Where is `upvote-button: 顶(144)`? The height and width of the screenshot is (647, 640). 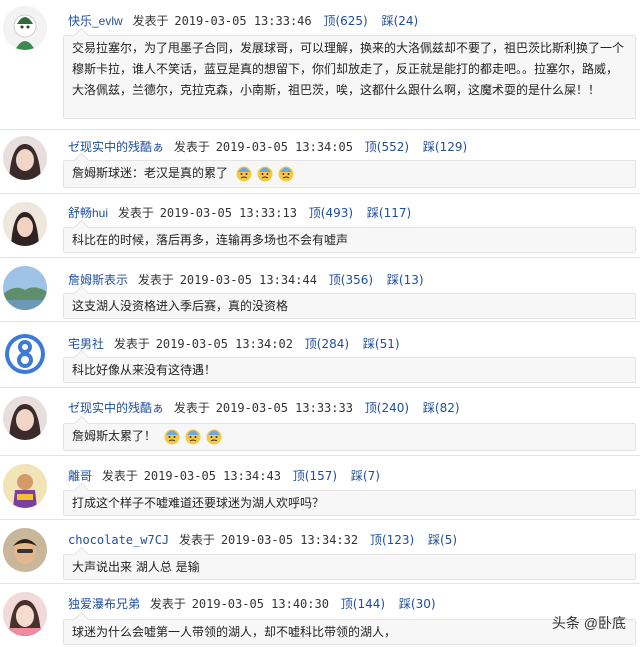 upvote-button: 顶(144) is located at coordinates (363, 604).